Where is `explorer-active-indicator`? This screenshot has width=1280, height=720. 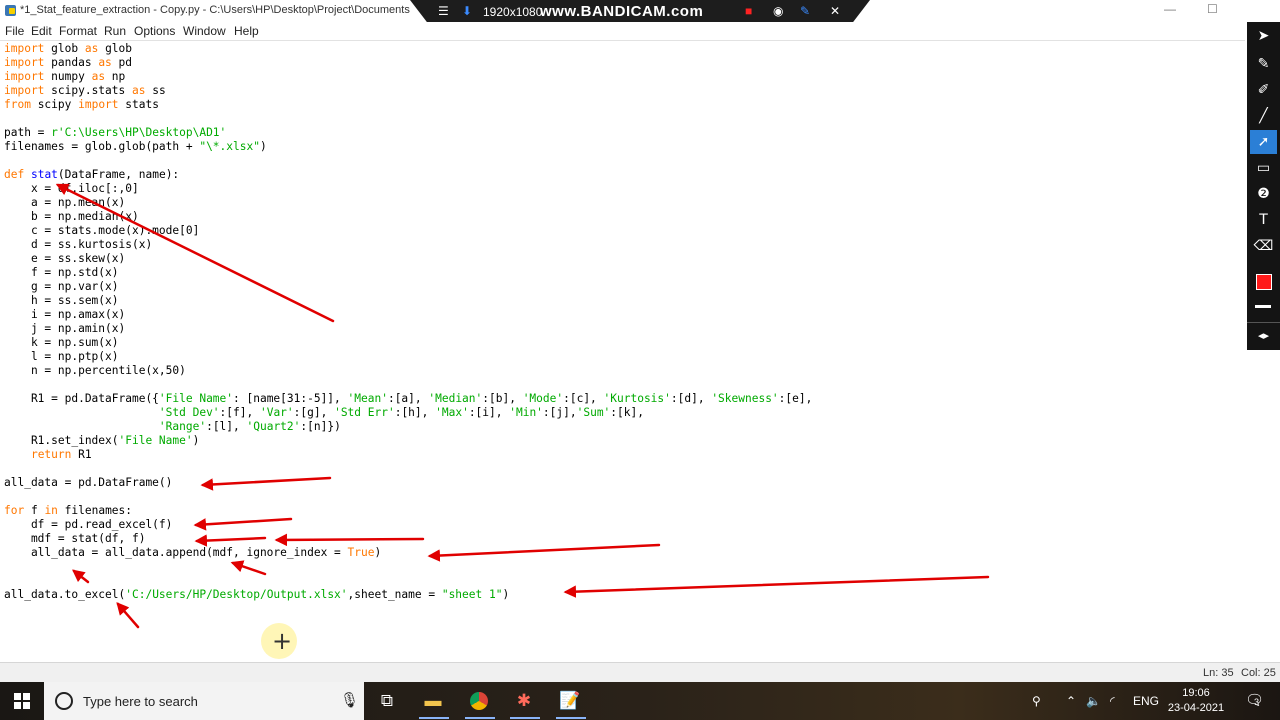
explorer-active-indicator is located at coordinates (434, 718).